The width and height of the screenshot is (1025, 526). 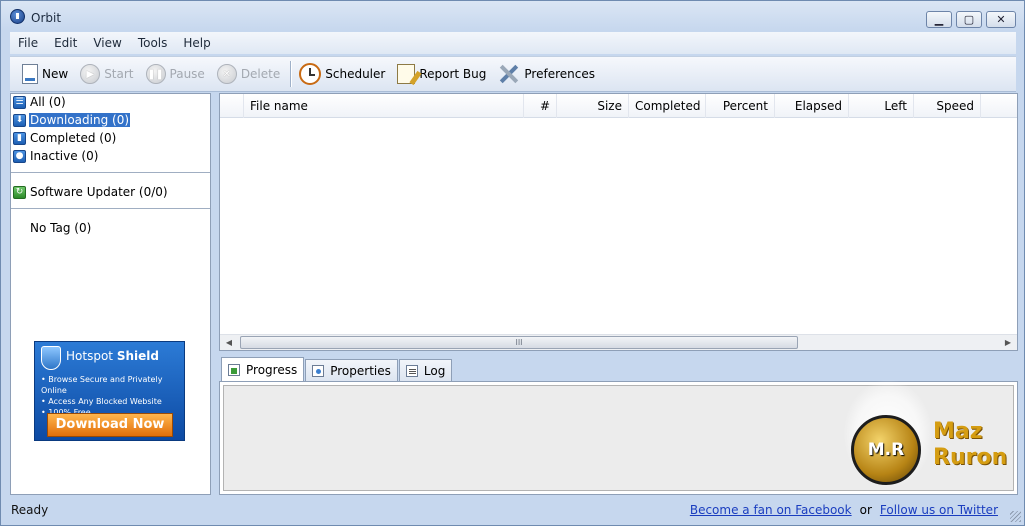 What do you see at coordinates (30, 510) in the screenshot?
I see `status-text: Ready` at bounding box center [30, 510].